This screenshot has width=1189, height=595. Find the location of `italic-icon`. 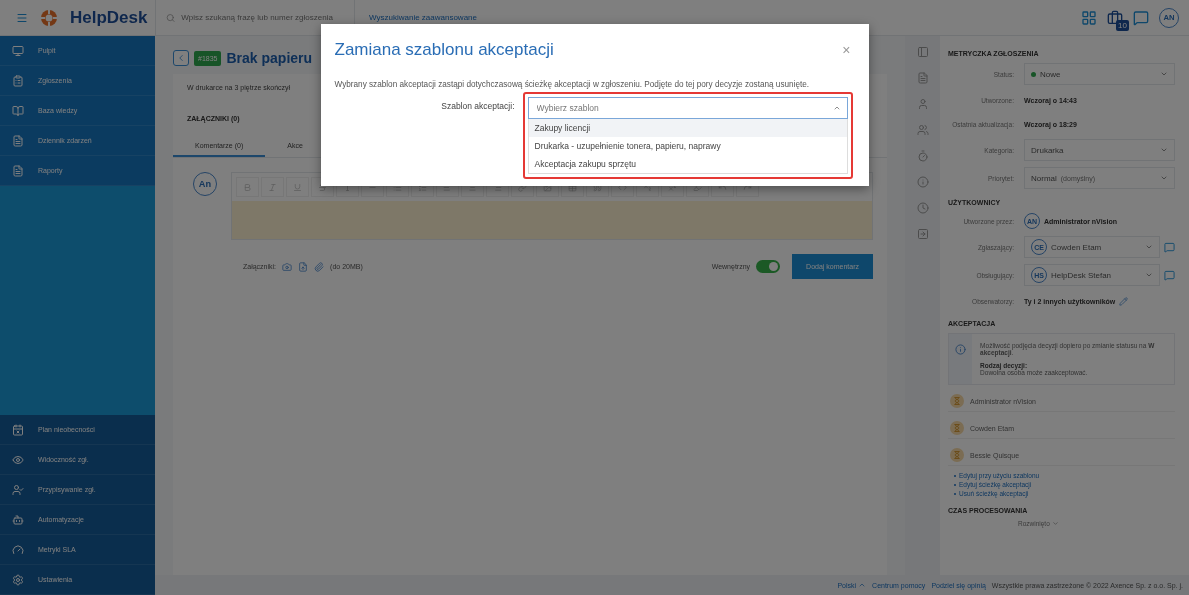

italic-icon is located at coordinates (272, 187).